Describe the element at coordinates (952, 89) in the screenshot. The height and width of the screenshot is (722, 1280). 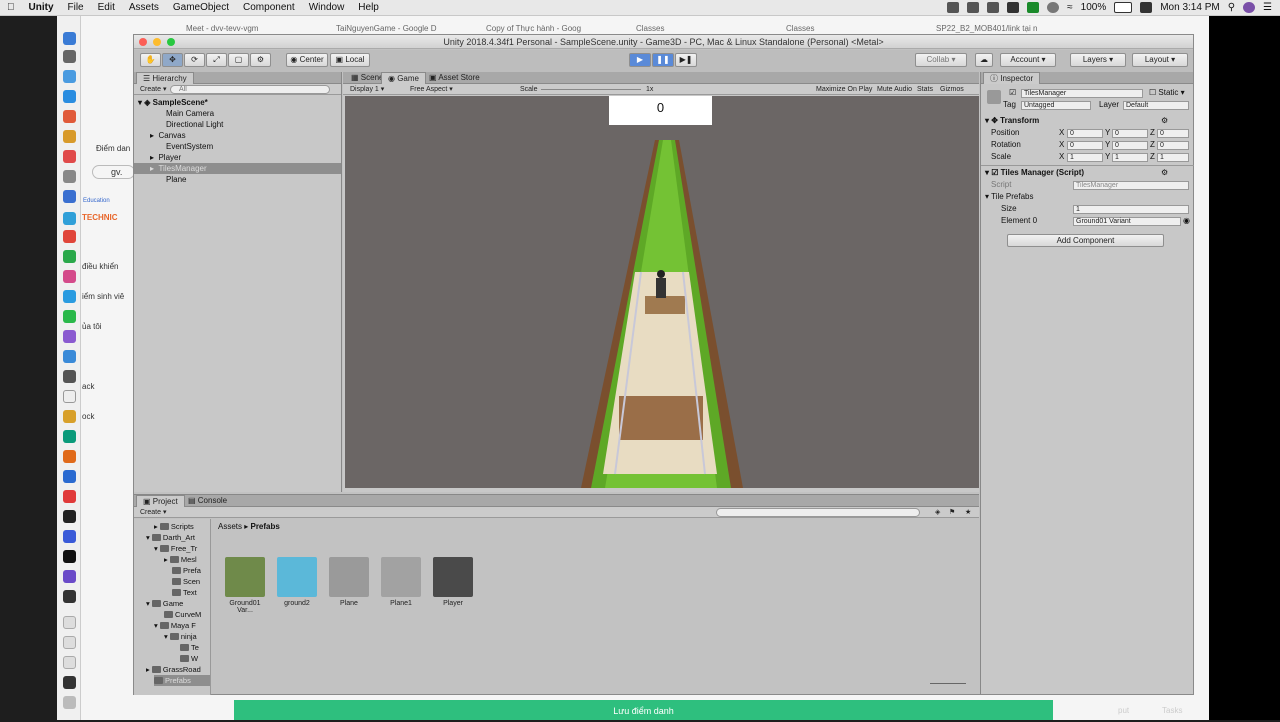
I see `gizmos-dropdown: Gizmos` at that location.